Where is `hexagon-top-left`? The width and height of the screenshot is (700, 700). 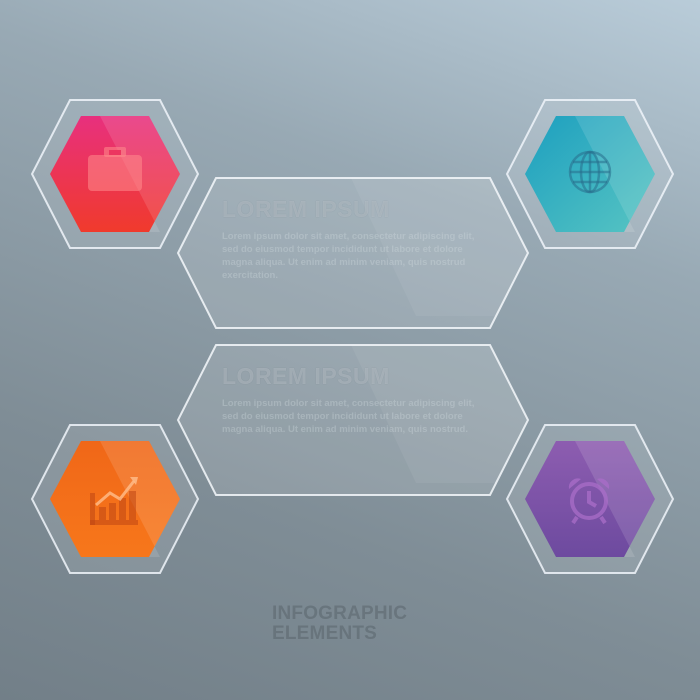 hexagon-top-left is located at coordinates (115, 174).